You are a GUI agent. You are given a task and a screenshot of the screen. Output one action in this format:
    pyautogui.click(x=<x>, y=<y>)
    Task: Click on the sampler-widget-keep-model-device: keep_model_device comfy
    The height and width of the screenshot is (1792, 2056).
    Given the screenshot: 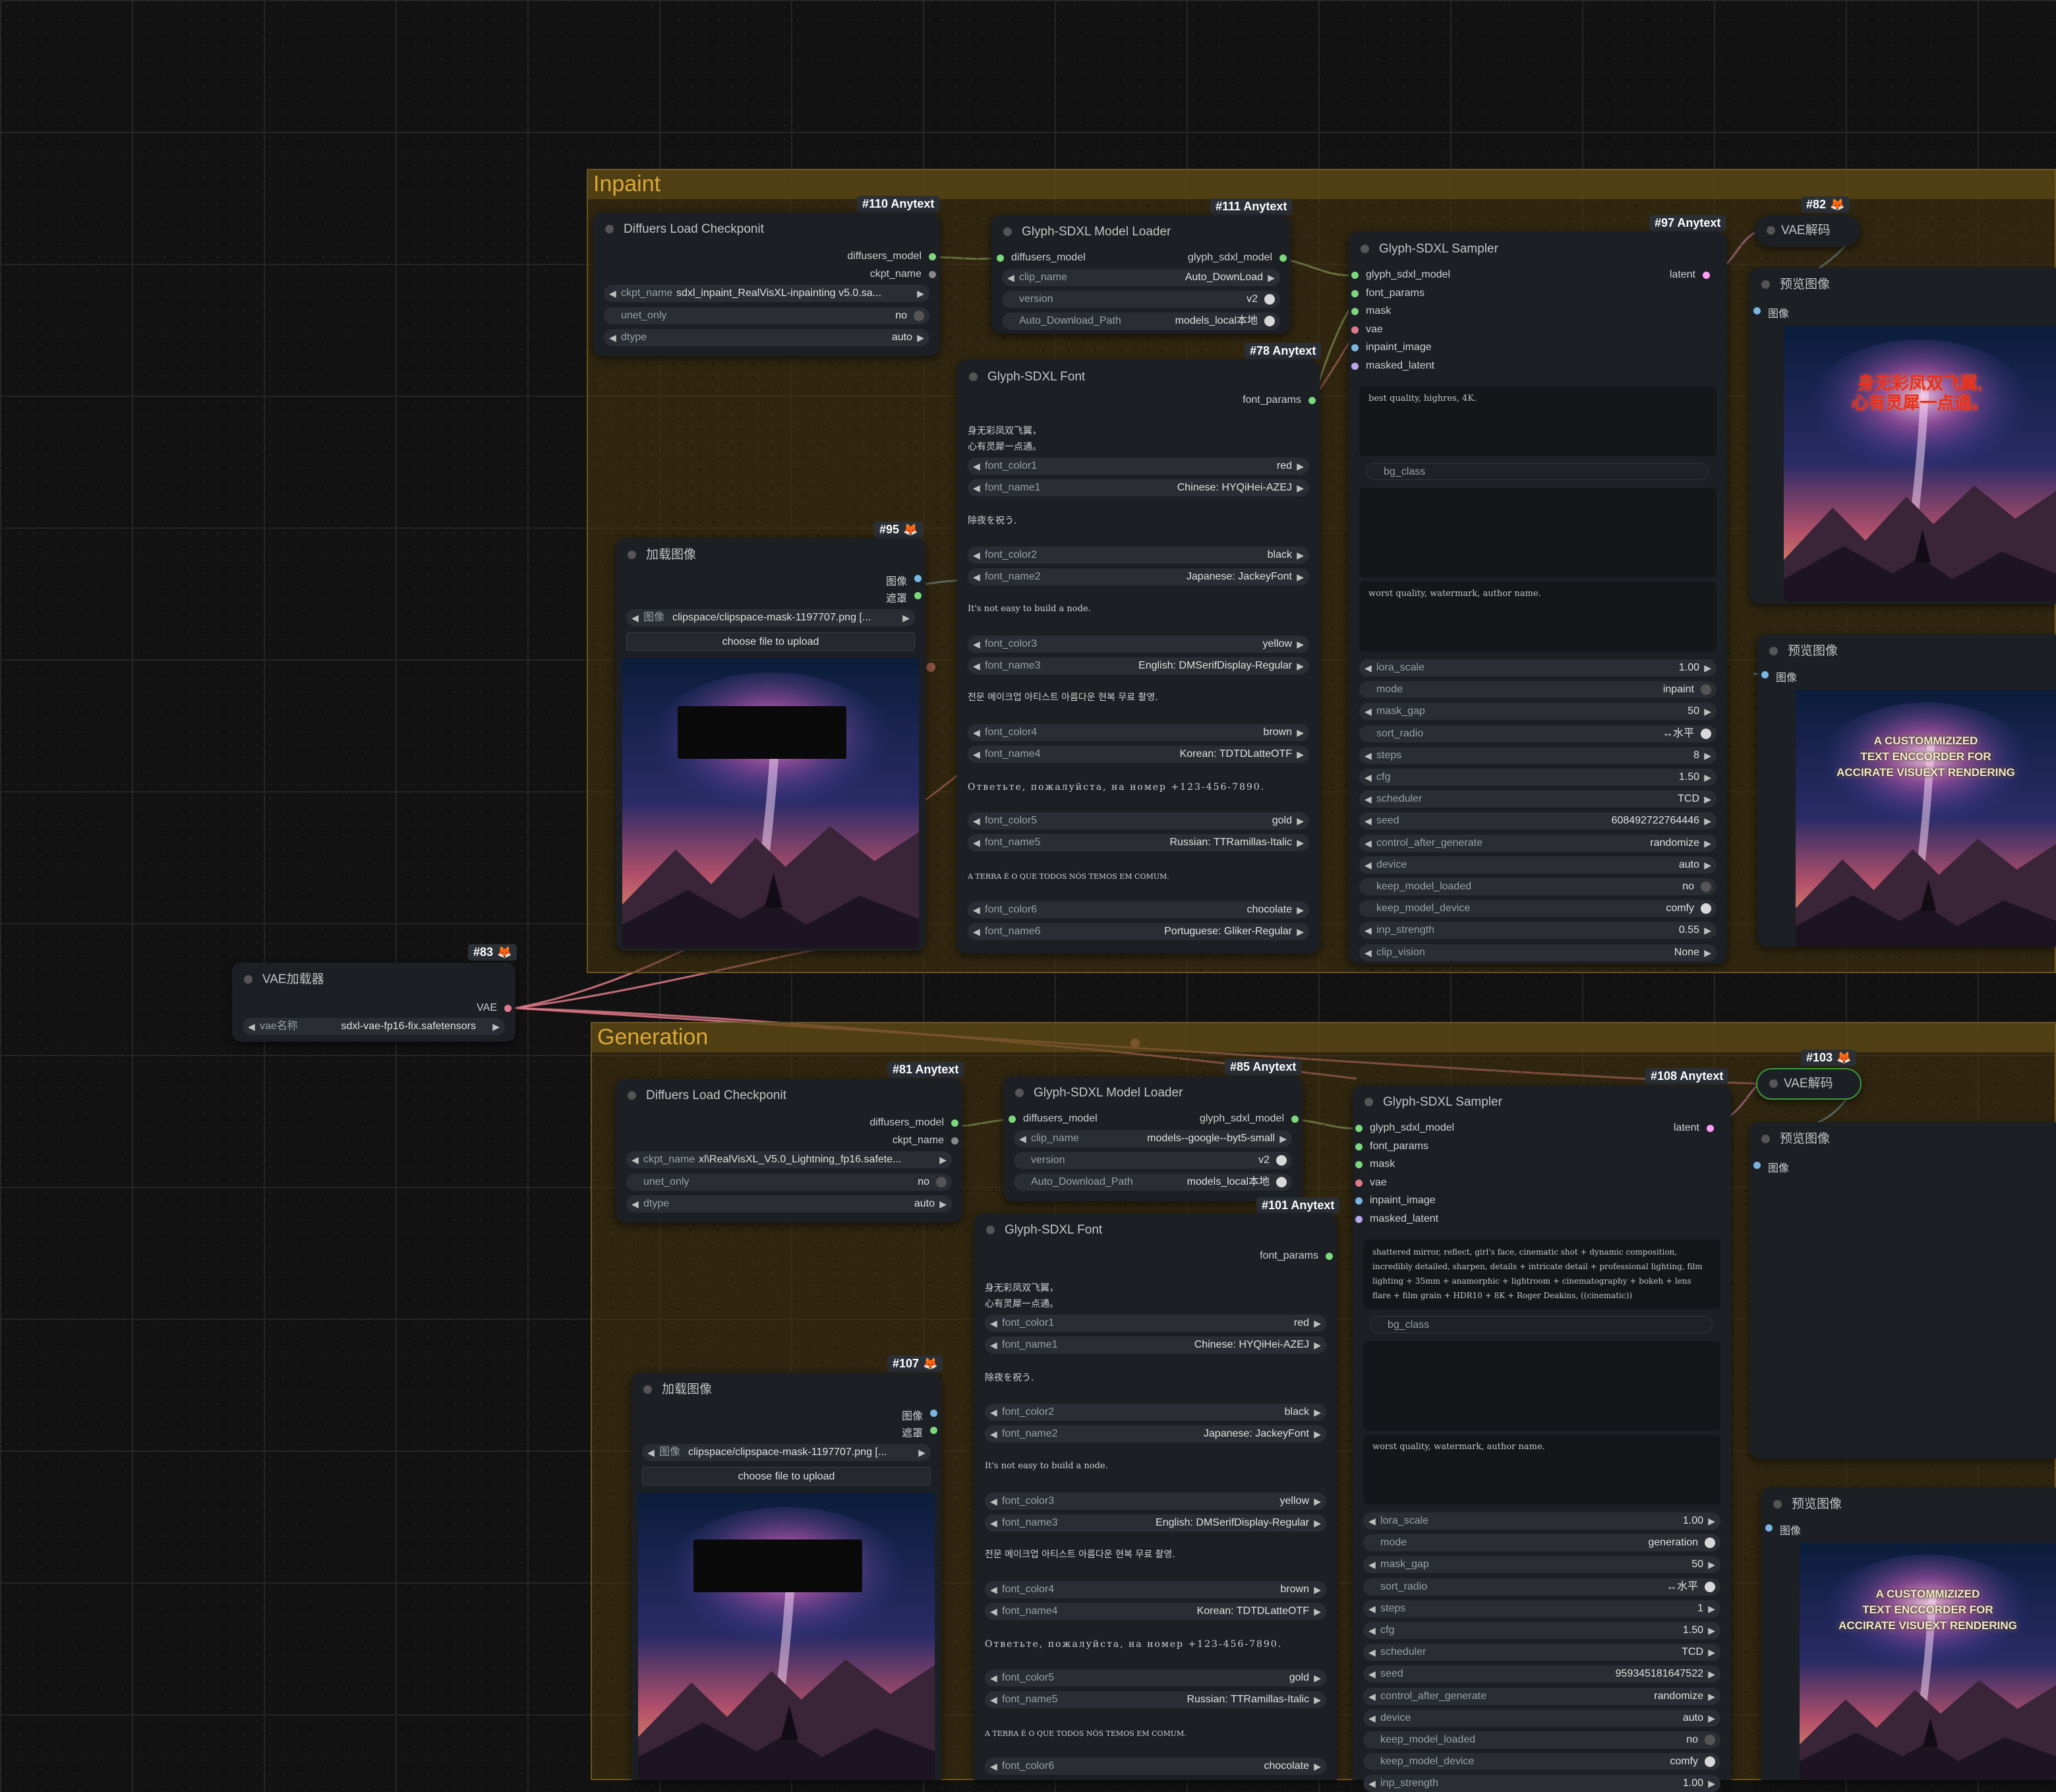 What is the action you would take?
    pyautogui.click(x=1538, y=909)
    